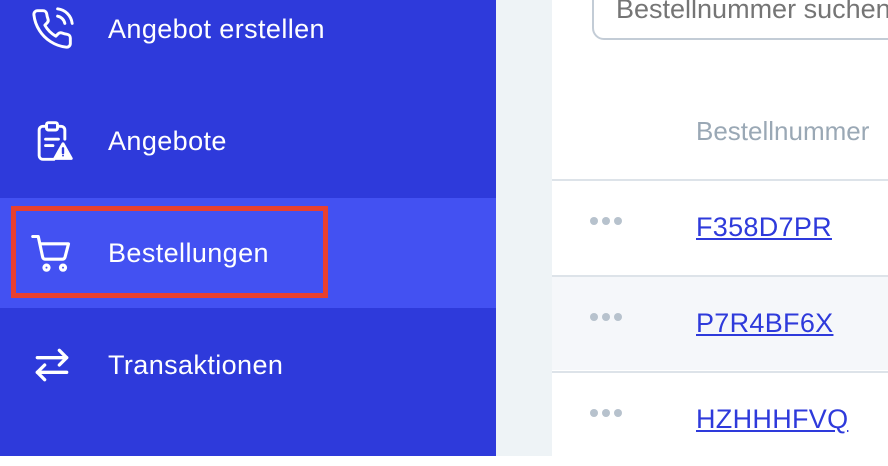 This screenshot has height=466, width=888. I want to click on sidebar-item-label: Transaktionen, so click(196, 364).